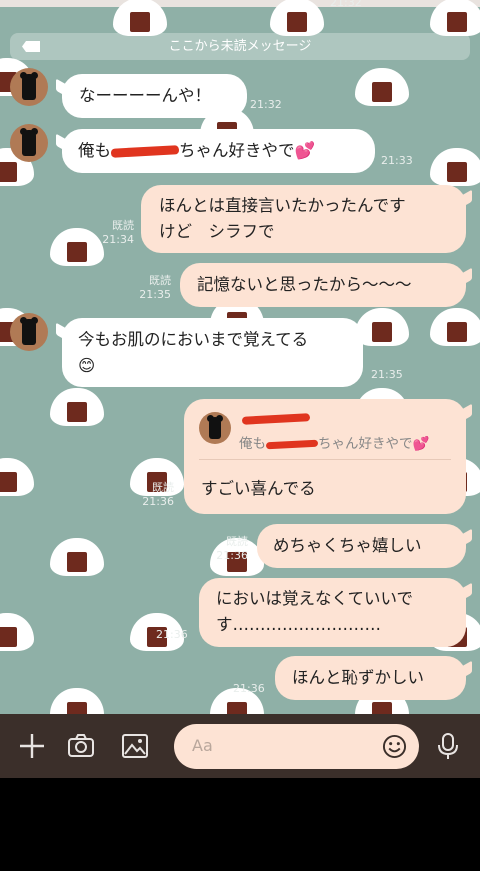 Image resolution: width=480 pixels, height=871 pixels. What do you see at coordinates (334, 444) in the screenshot?
I see `quoted-message: 俺も ちゃん好きやで💕` at bounding box center [334, 444].